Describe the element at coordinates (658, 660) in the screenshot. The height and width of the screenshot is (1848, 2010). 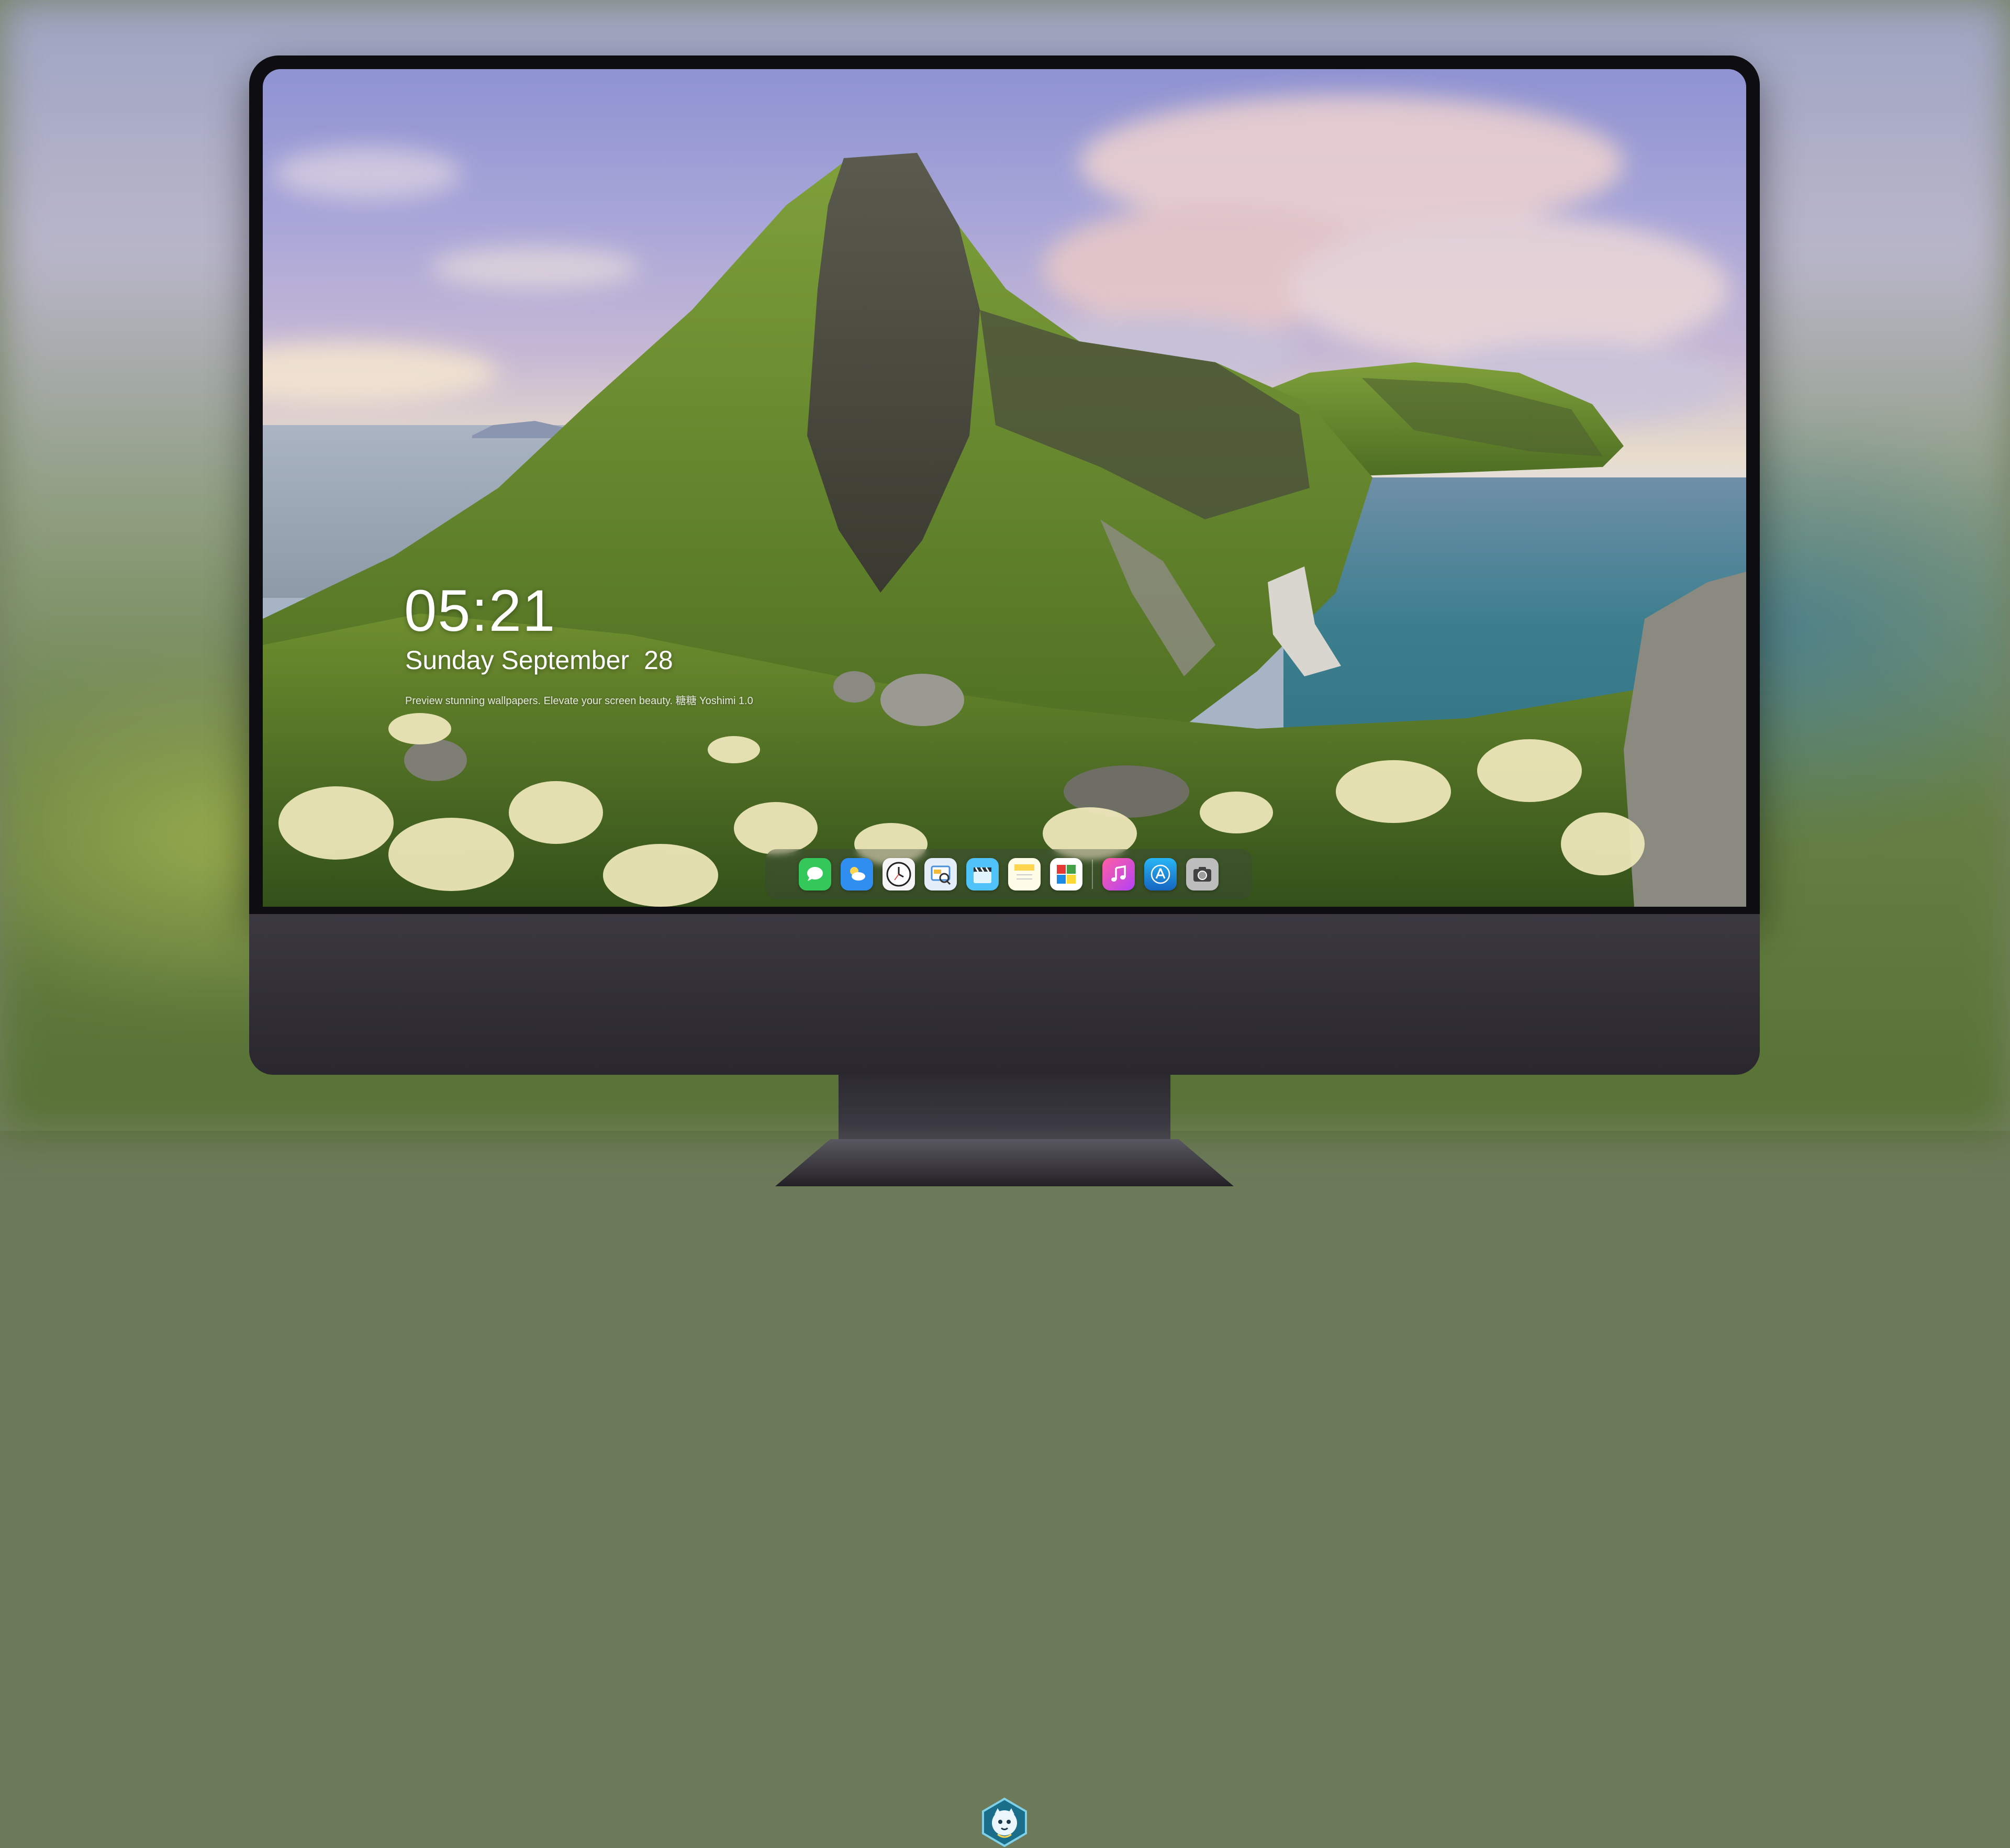
I see `lockscreen-day: 28` at that location.